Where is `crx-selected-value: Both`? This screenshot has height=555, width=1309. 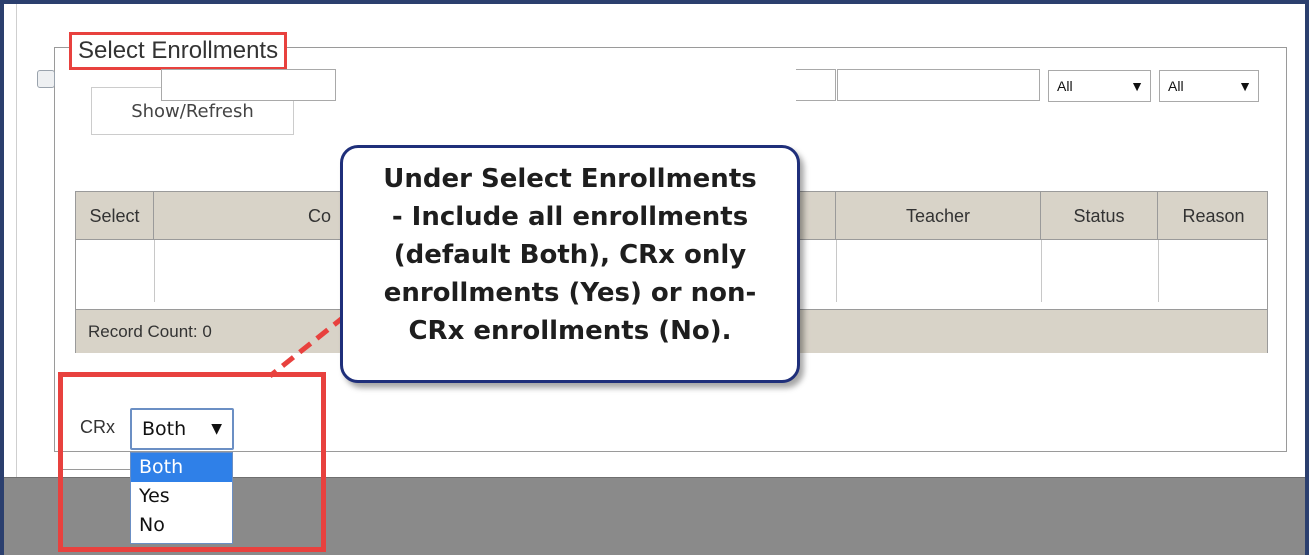
crx-selected-value: Both is located at coordinates (164, 429).